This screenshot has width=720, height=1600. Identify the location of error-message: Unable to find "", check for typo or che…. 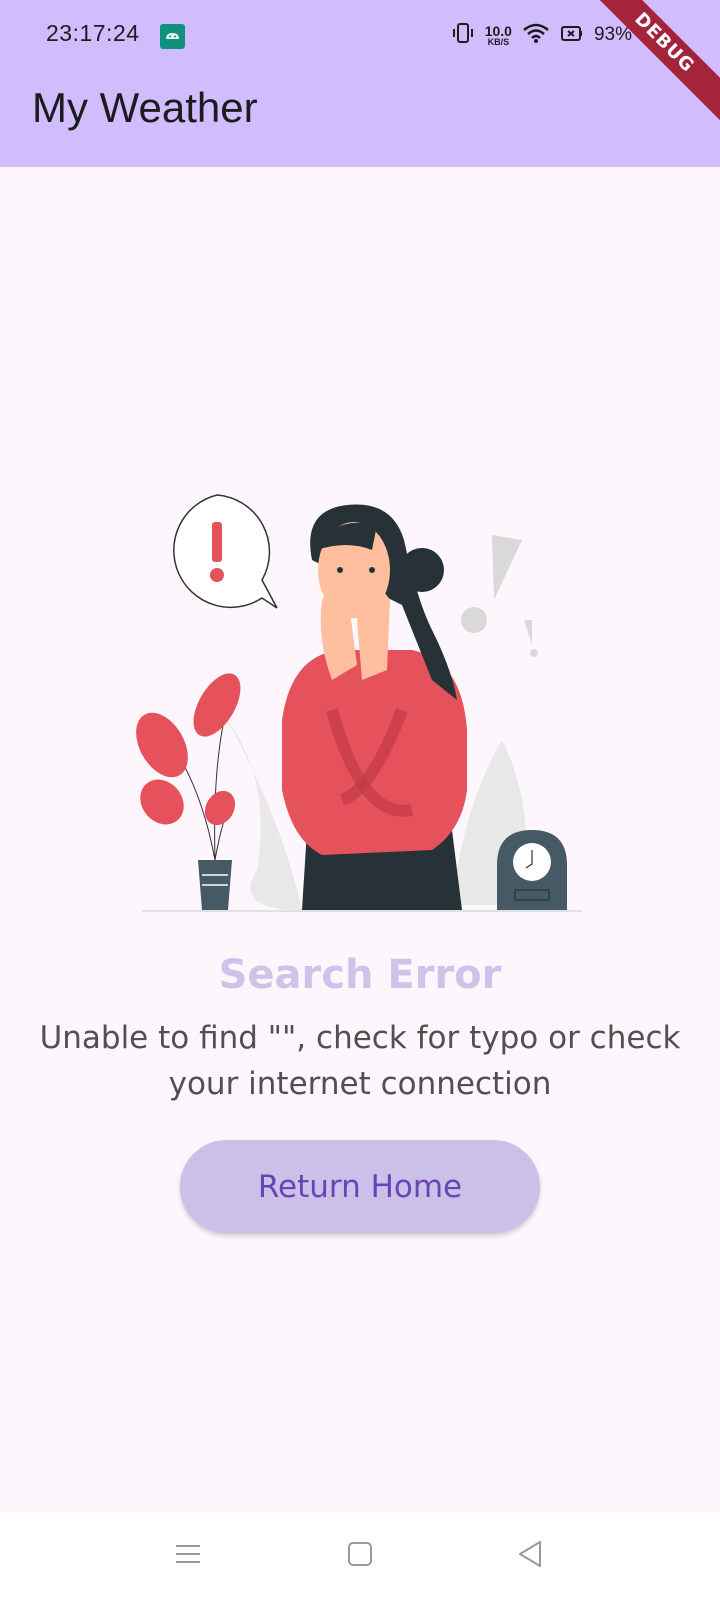
(360, 1061).